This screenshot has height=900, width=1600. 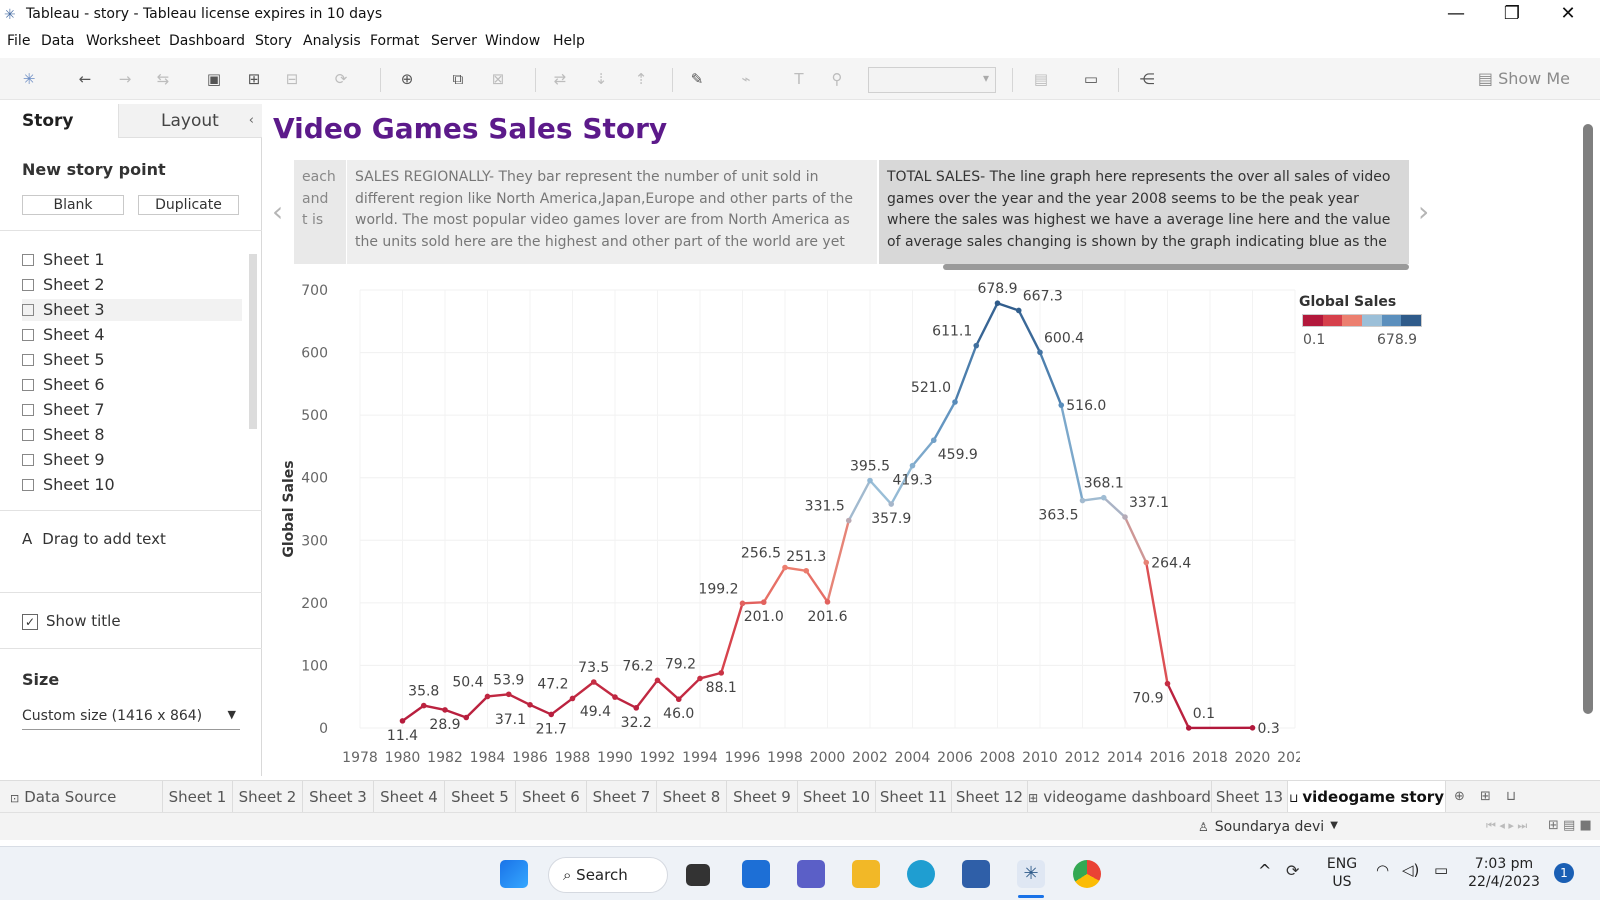 I want to click on fit-dropdown, so click(x=932, y=80).